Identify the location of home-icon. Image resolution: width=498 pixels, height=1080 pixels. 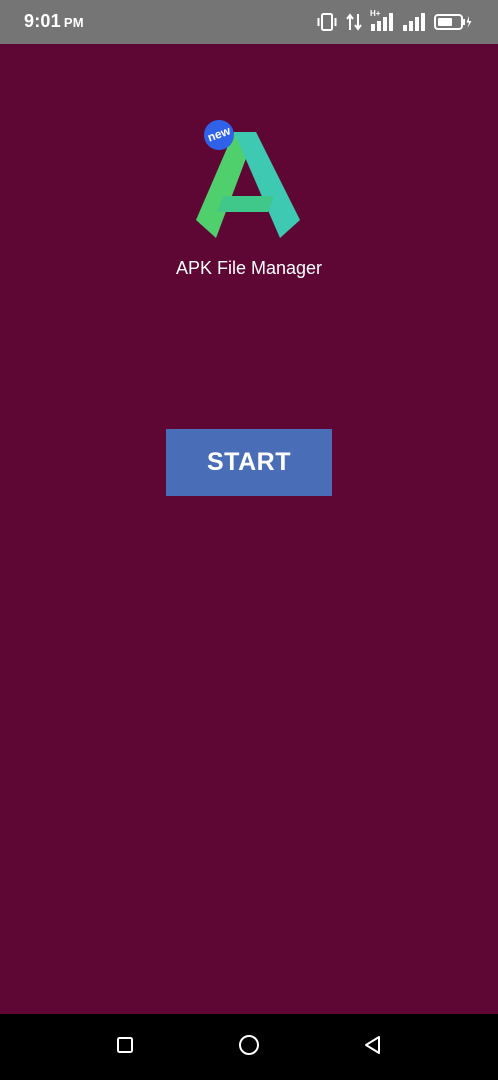
(249, 1047).